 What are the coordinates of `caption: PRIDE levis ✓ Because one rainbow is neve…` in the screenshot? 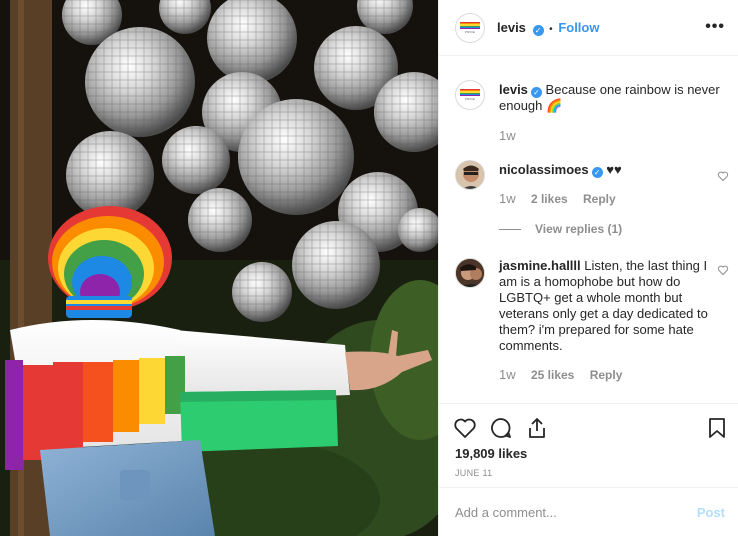 It's located at (588, 110).